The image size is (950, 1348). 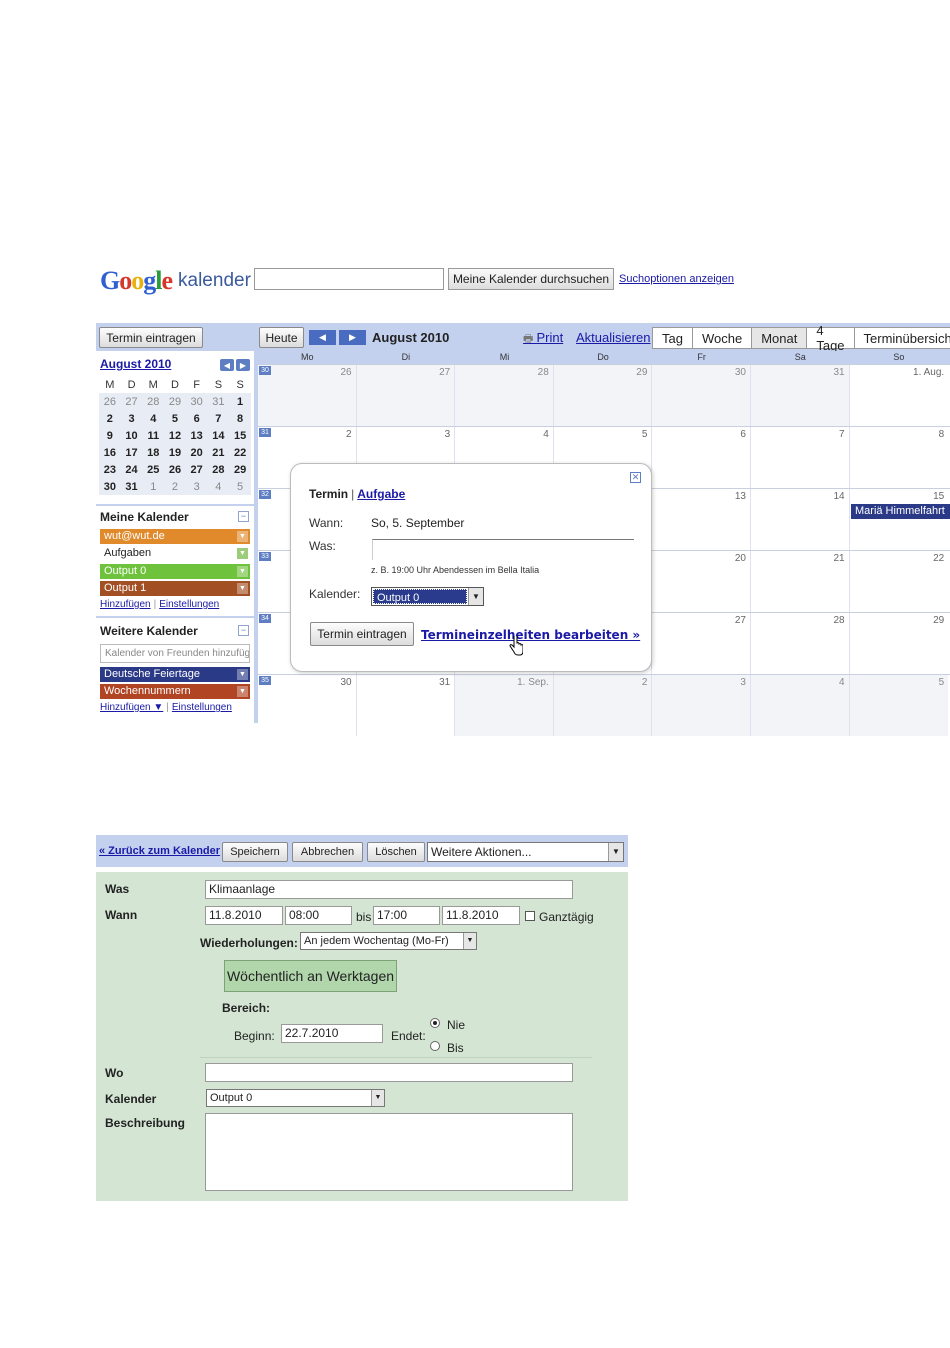 I want to click on day-cell: 21, so click(x=800, y=581).